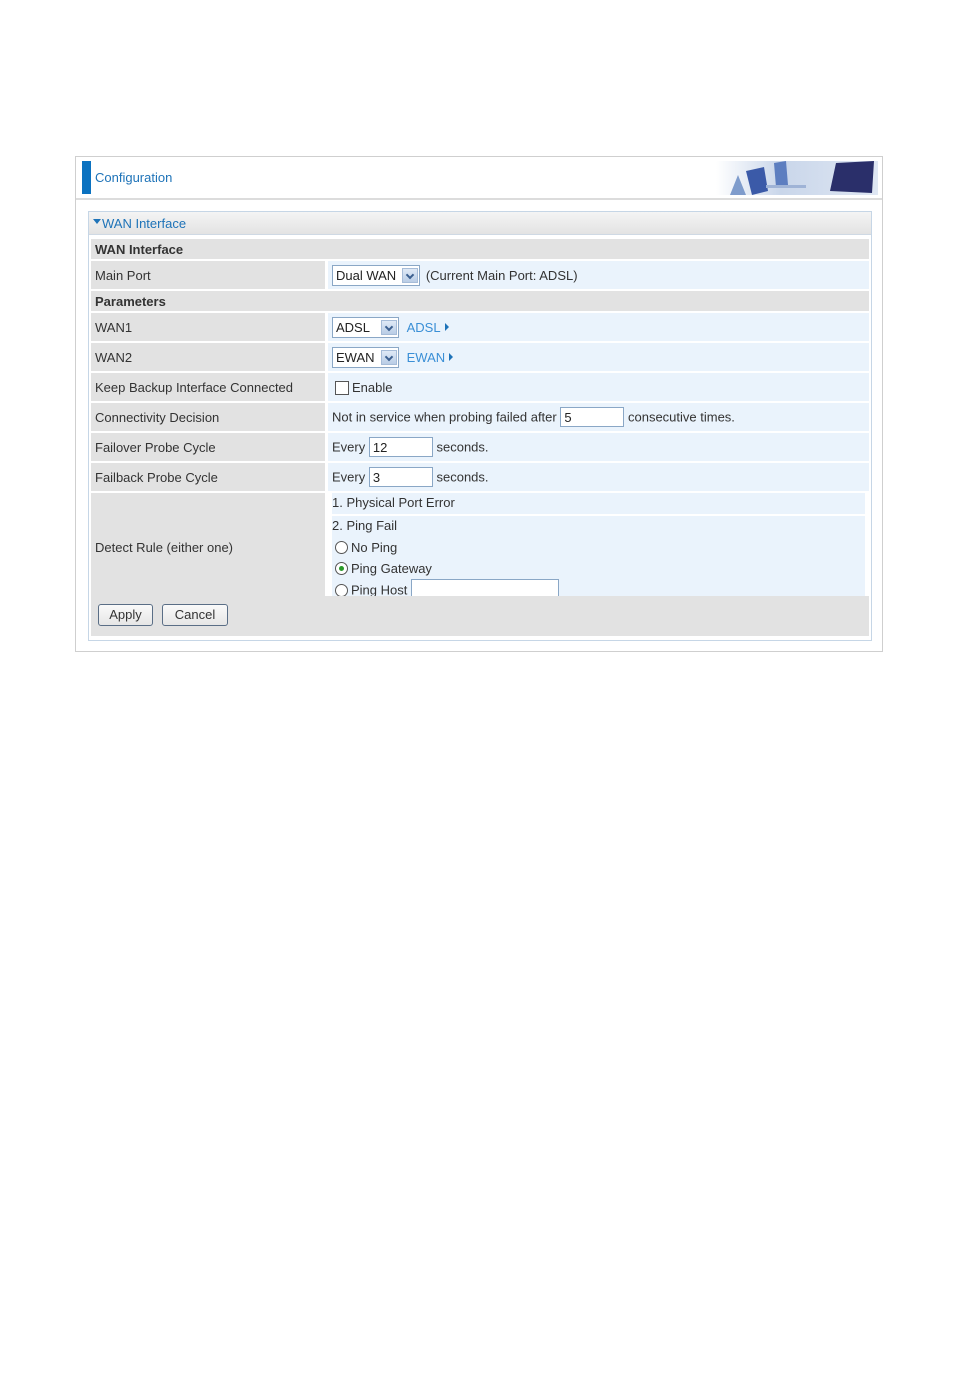  I want to click on keep-backup-label: Keep Backup Interface Connected, so click(209, 387).